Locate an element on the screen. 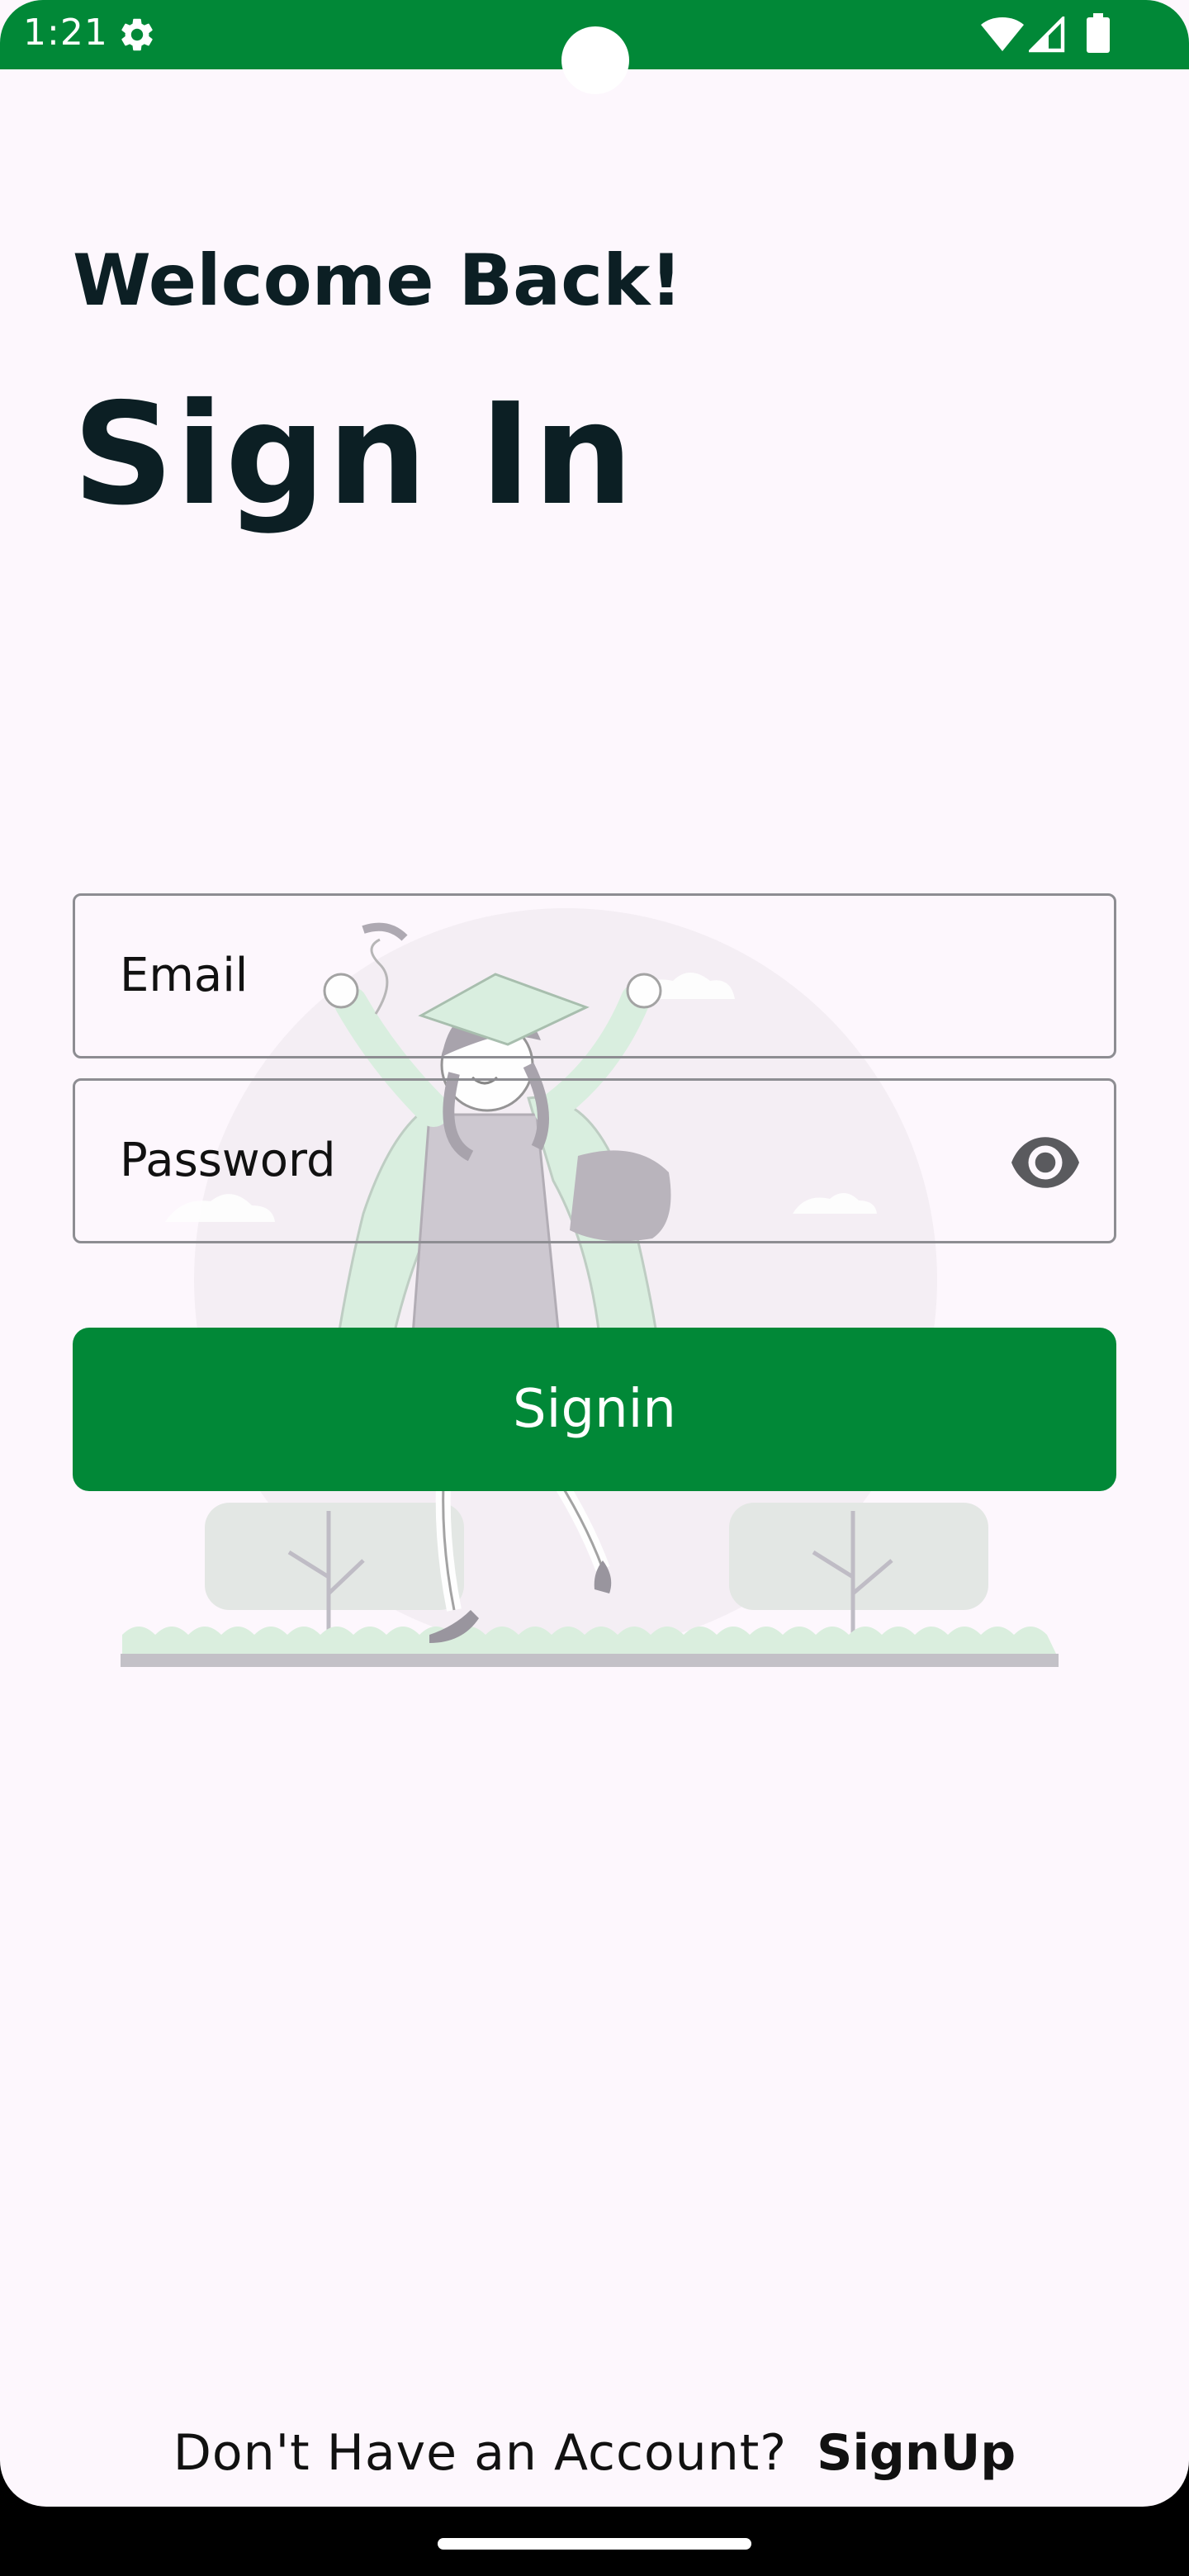  signin-button-label: Signin is located at coordinates (594, 1409).